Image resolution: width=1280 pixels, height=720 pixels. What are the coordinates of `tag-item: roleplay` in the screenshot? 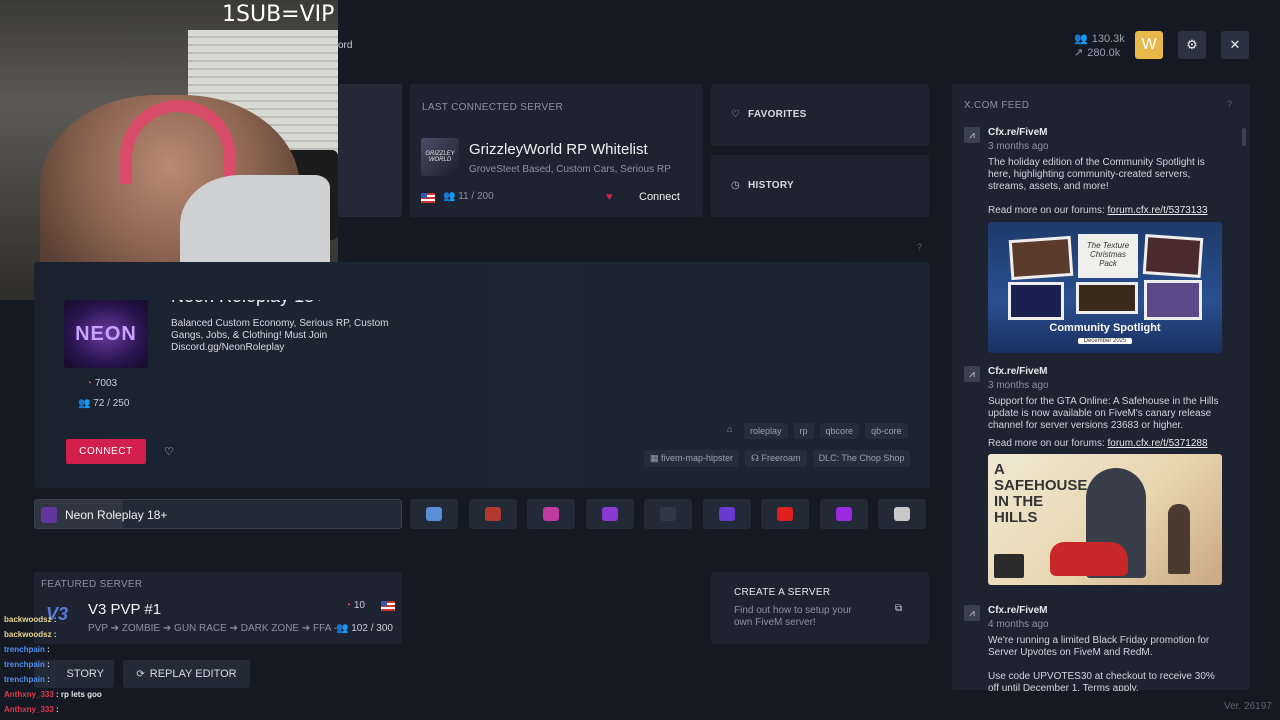 It's located at (766, 431).